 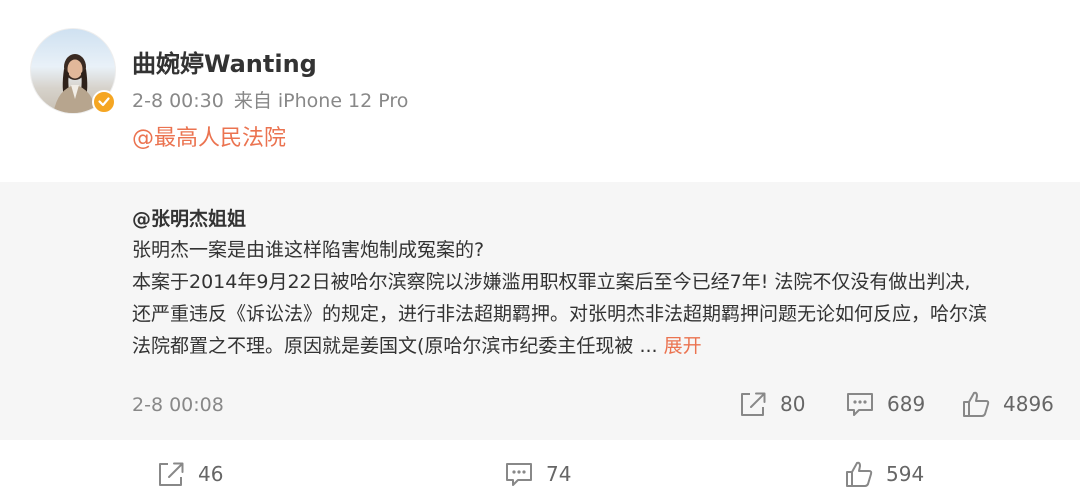 What do you see at coordinates (178, 405) in the screenshot?
I see `repost-time: 2-8 00:08` at bounding box center [178, 405].